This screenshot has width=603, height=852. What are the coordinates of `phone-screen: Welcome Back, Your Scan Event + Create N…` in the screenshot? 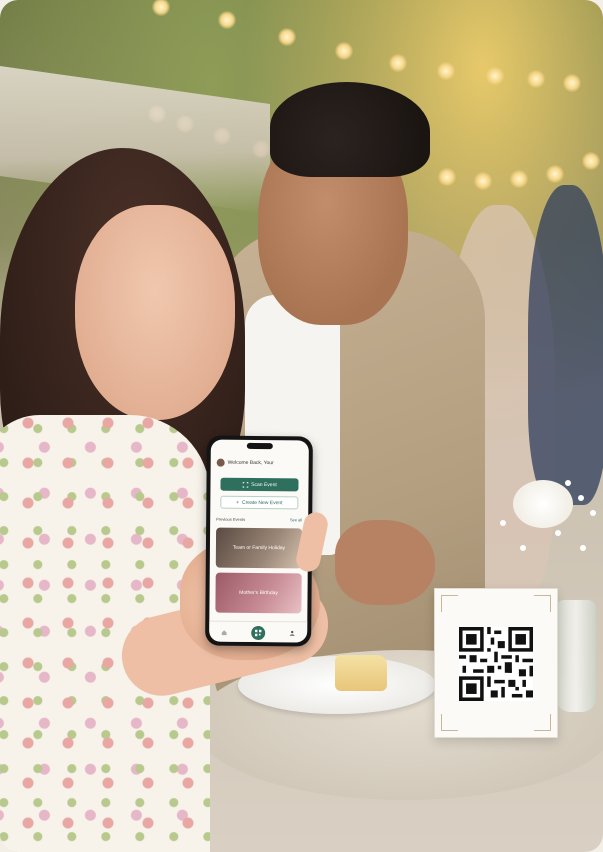 It's located at (259, 541).